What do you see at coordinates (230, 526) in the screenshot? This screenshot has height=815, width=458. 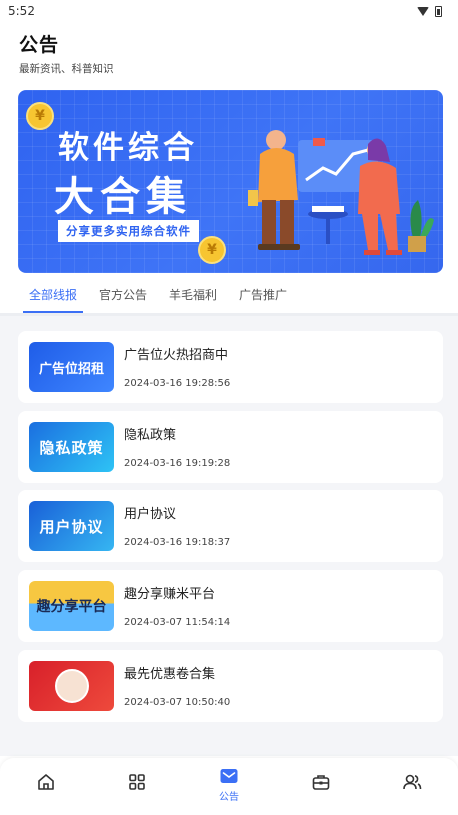 I see `list-item: 用户协议 用户协议 2024-03-16 19:18:37` at bounding box center [230, 526].